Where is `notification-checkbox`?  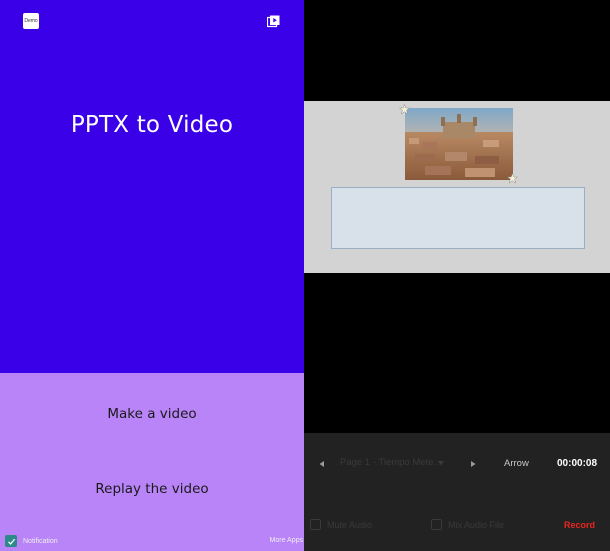
notification-checkbox is located at coordinates (11, 541).